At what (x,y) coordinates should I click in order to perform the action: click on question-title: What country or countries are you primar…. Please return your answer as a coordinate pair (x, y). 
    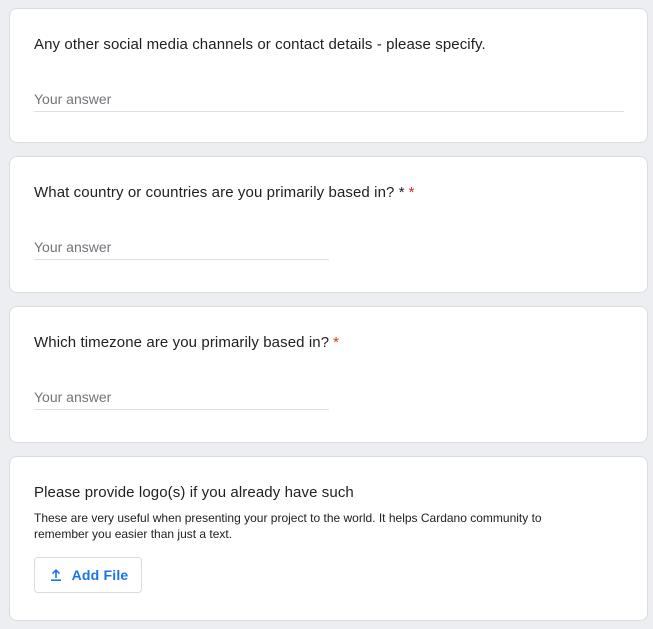
    Looking at the image, I should click on (224, 192).